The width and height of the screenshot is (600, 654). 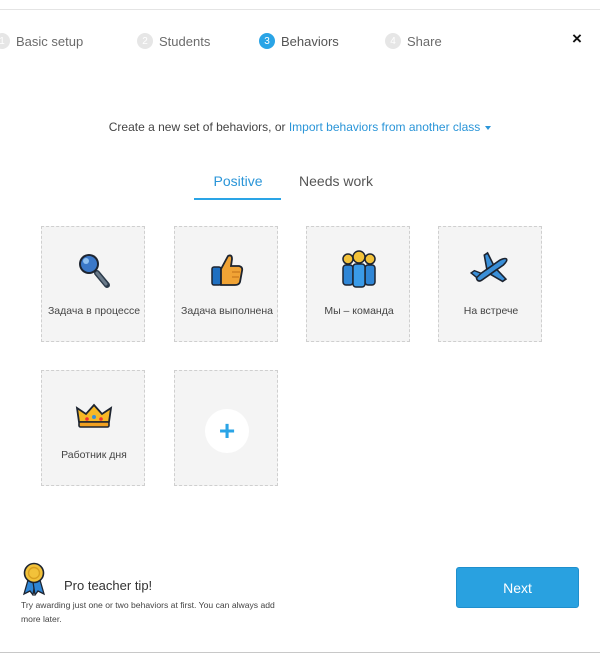 I want to click on step-share: 4 Share, so click(x=413, y=41).